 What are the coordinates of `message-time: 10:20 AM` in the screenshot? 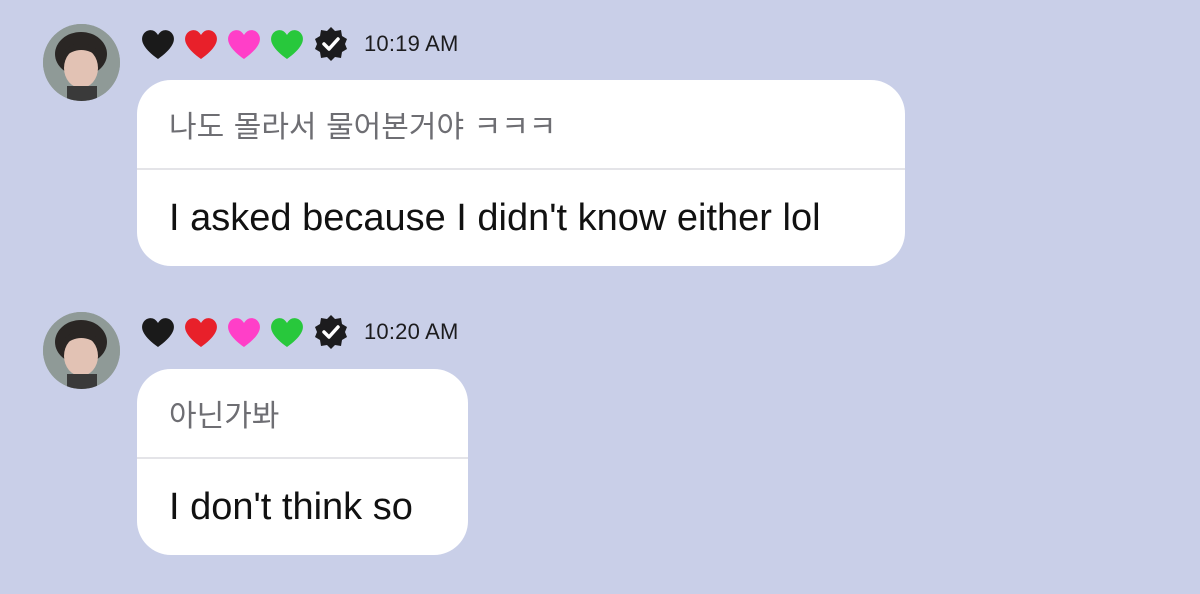 It's located at (411, 331).